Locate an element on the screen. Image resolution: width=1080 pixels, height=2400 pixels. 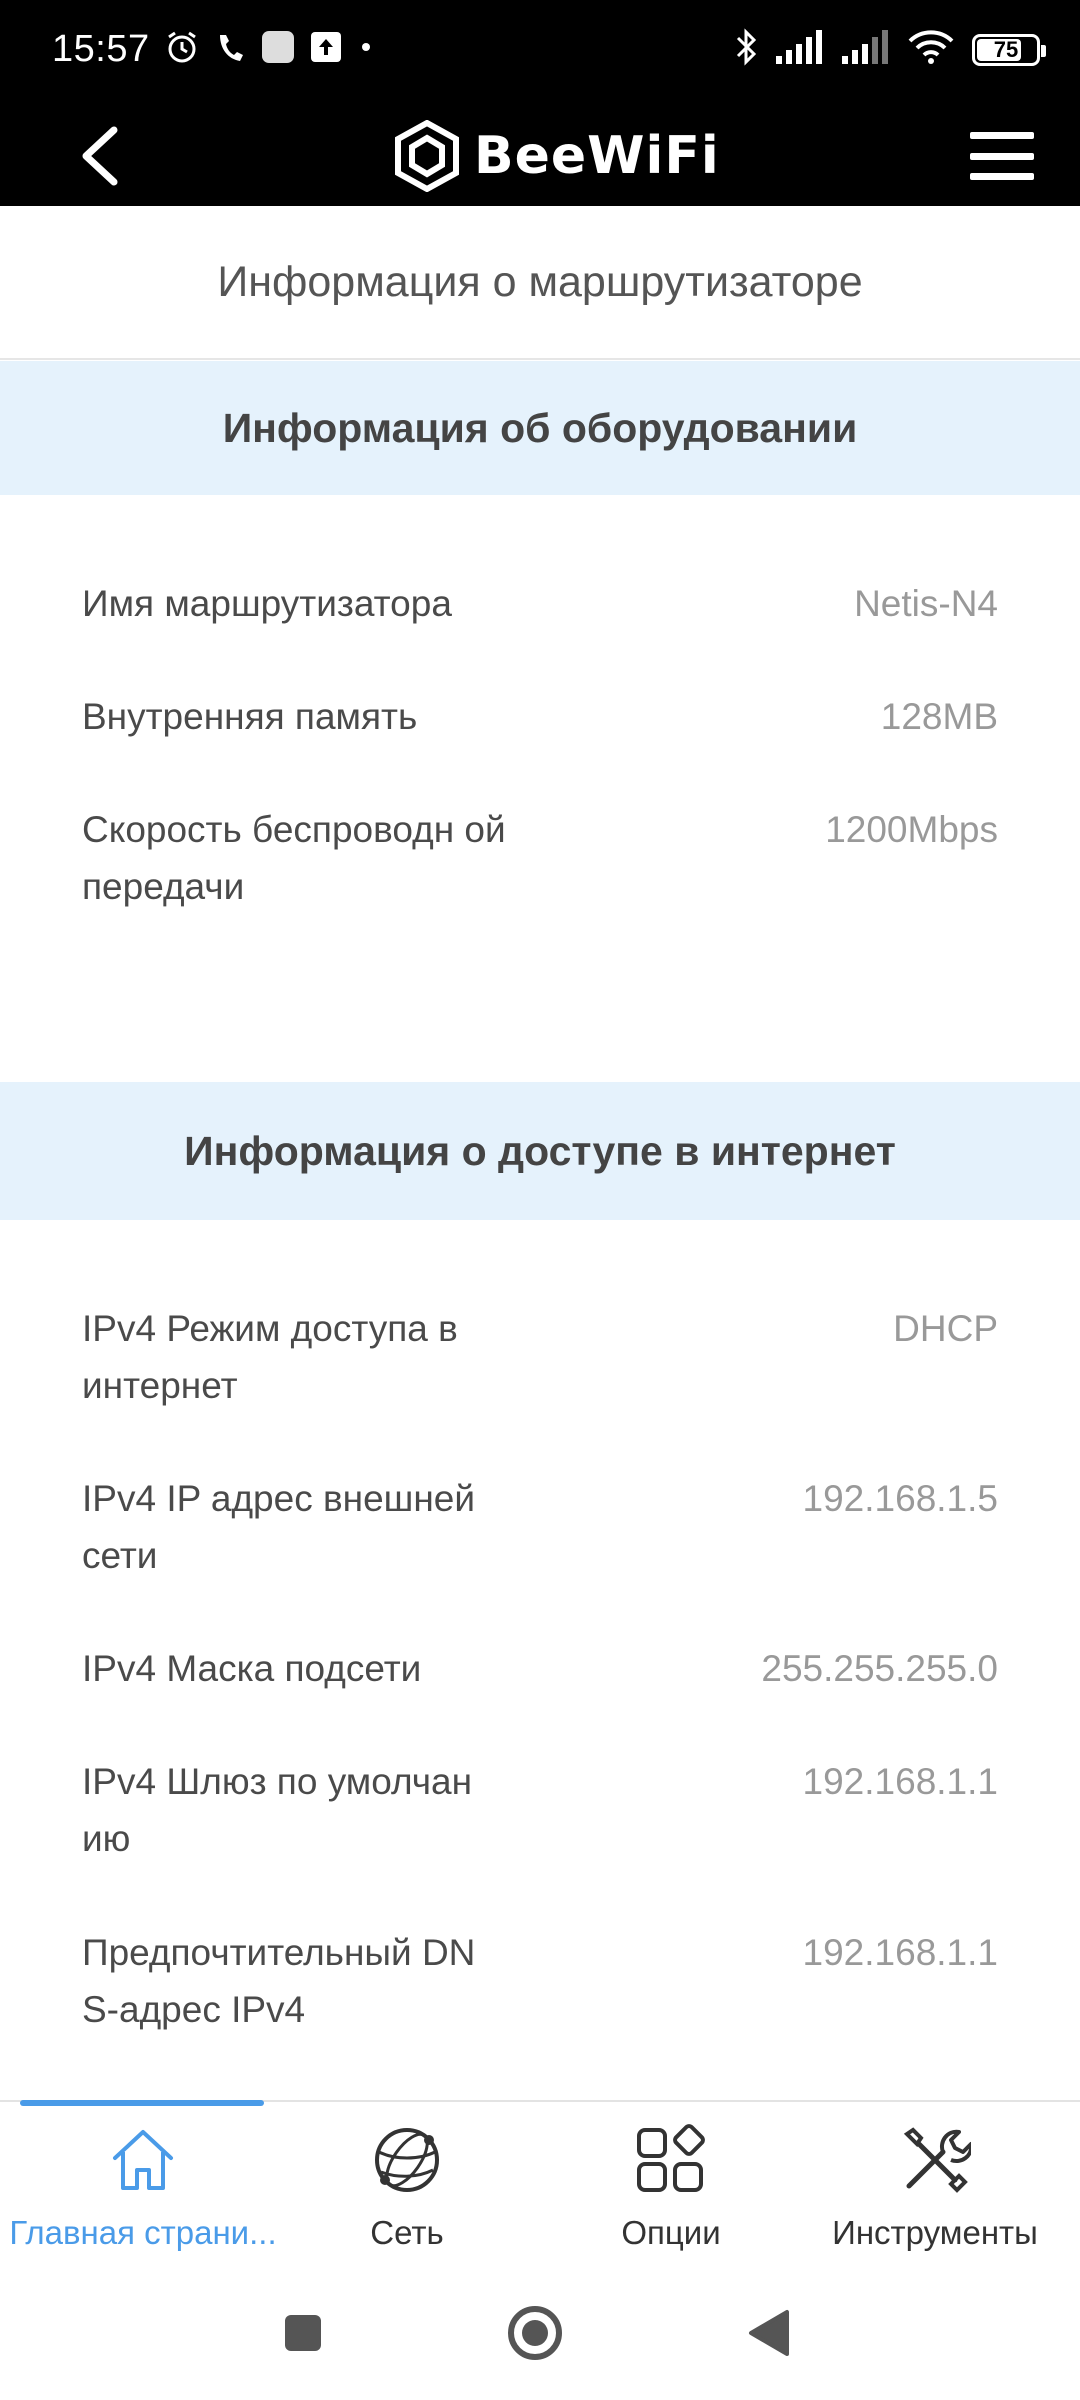
info-row-internal-memory: Внутренняя память 128MB is located at coordinates (540, 716).